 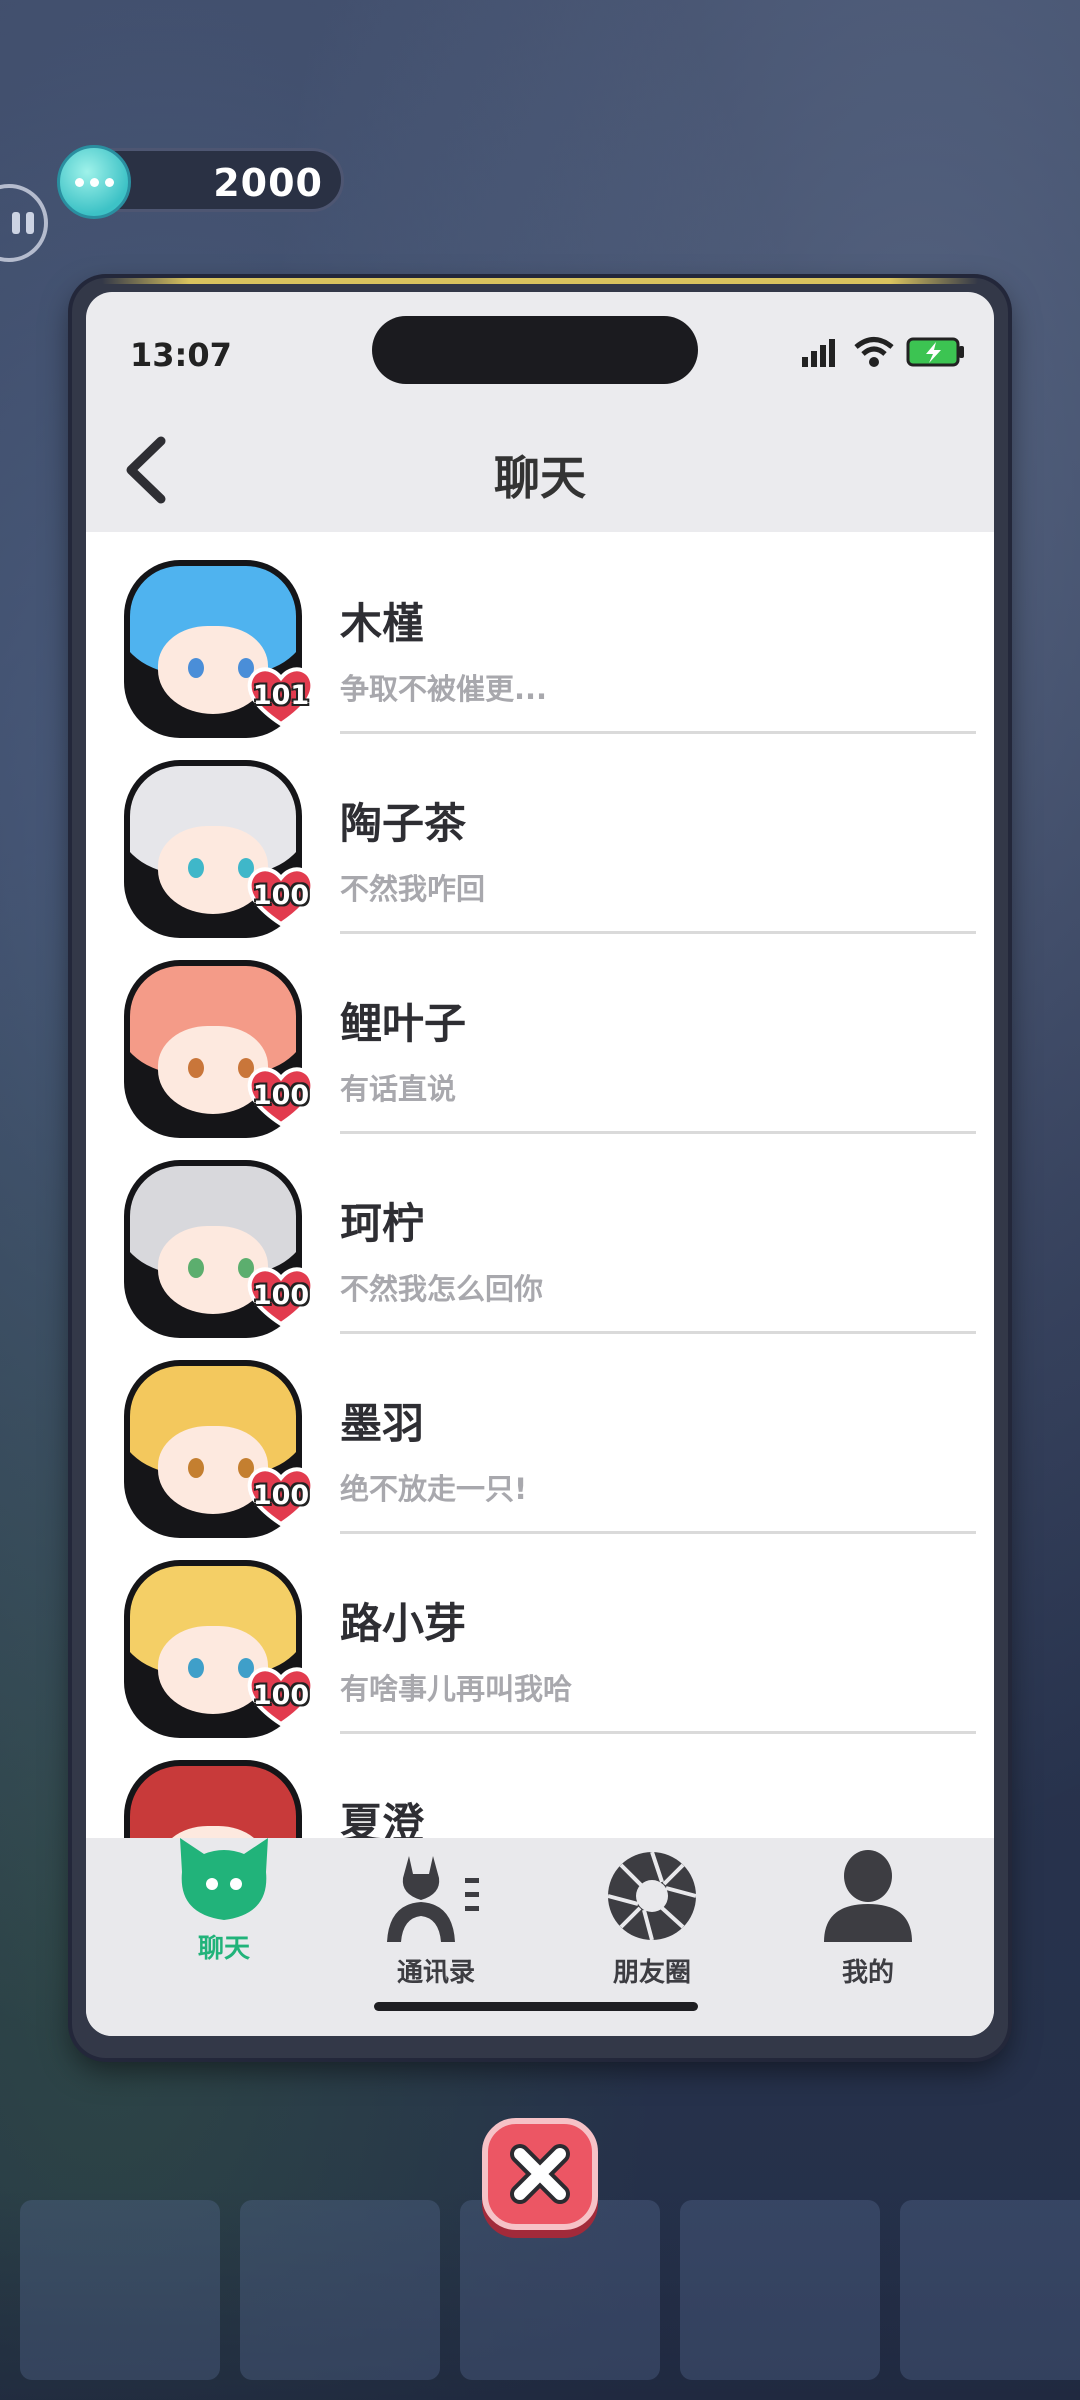 I want to click on tab-contacts: 通讯录, so click(x=436, y=1918).